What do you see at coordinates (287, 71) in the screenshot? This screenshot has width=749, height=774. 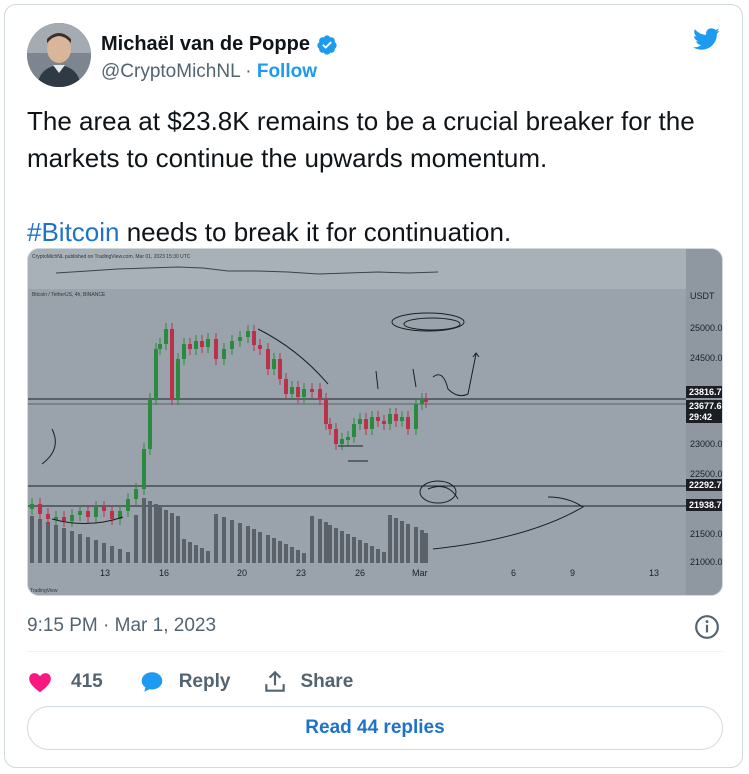 I see `follow-button: Follow` at bounding box center [287, 71].